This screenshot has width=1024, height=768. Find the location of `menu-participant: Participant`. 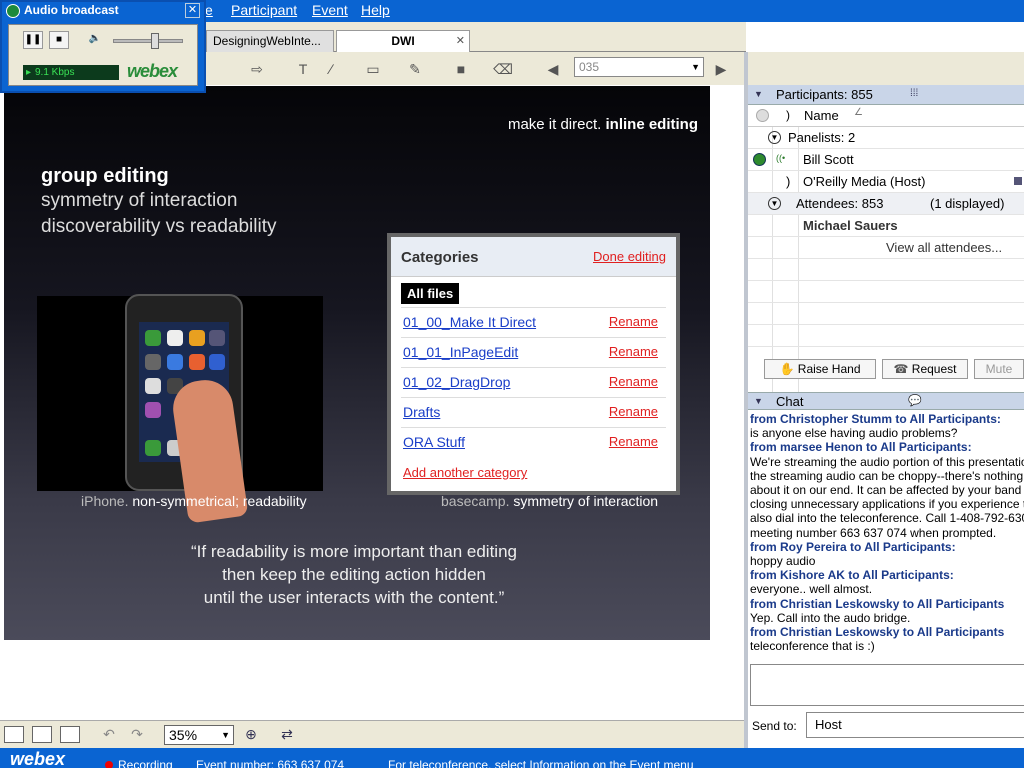

menu-participant: Participant is located at coordinates (264, 10).